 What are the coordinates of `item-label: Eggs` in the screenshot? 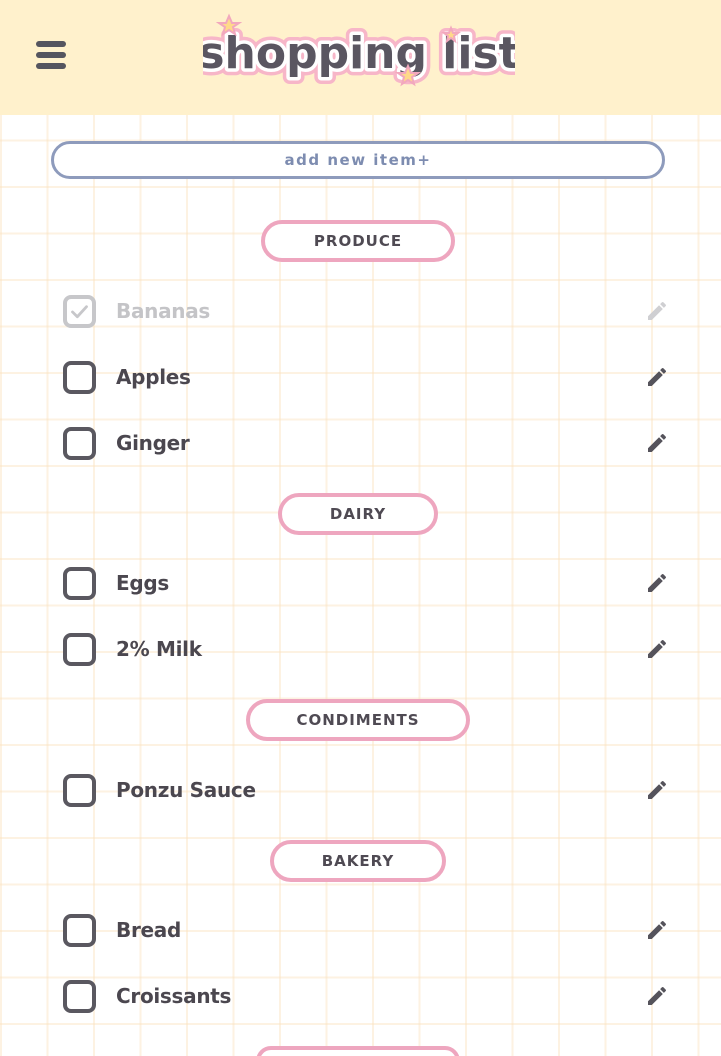 It's located at (142, 583).